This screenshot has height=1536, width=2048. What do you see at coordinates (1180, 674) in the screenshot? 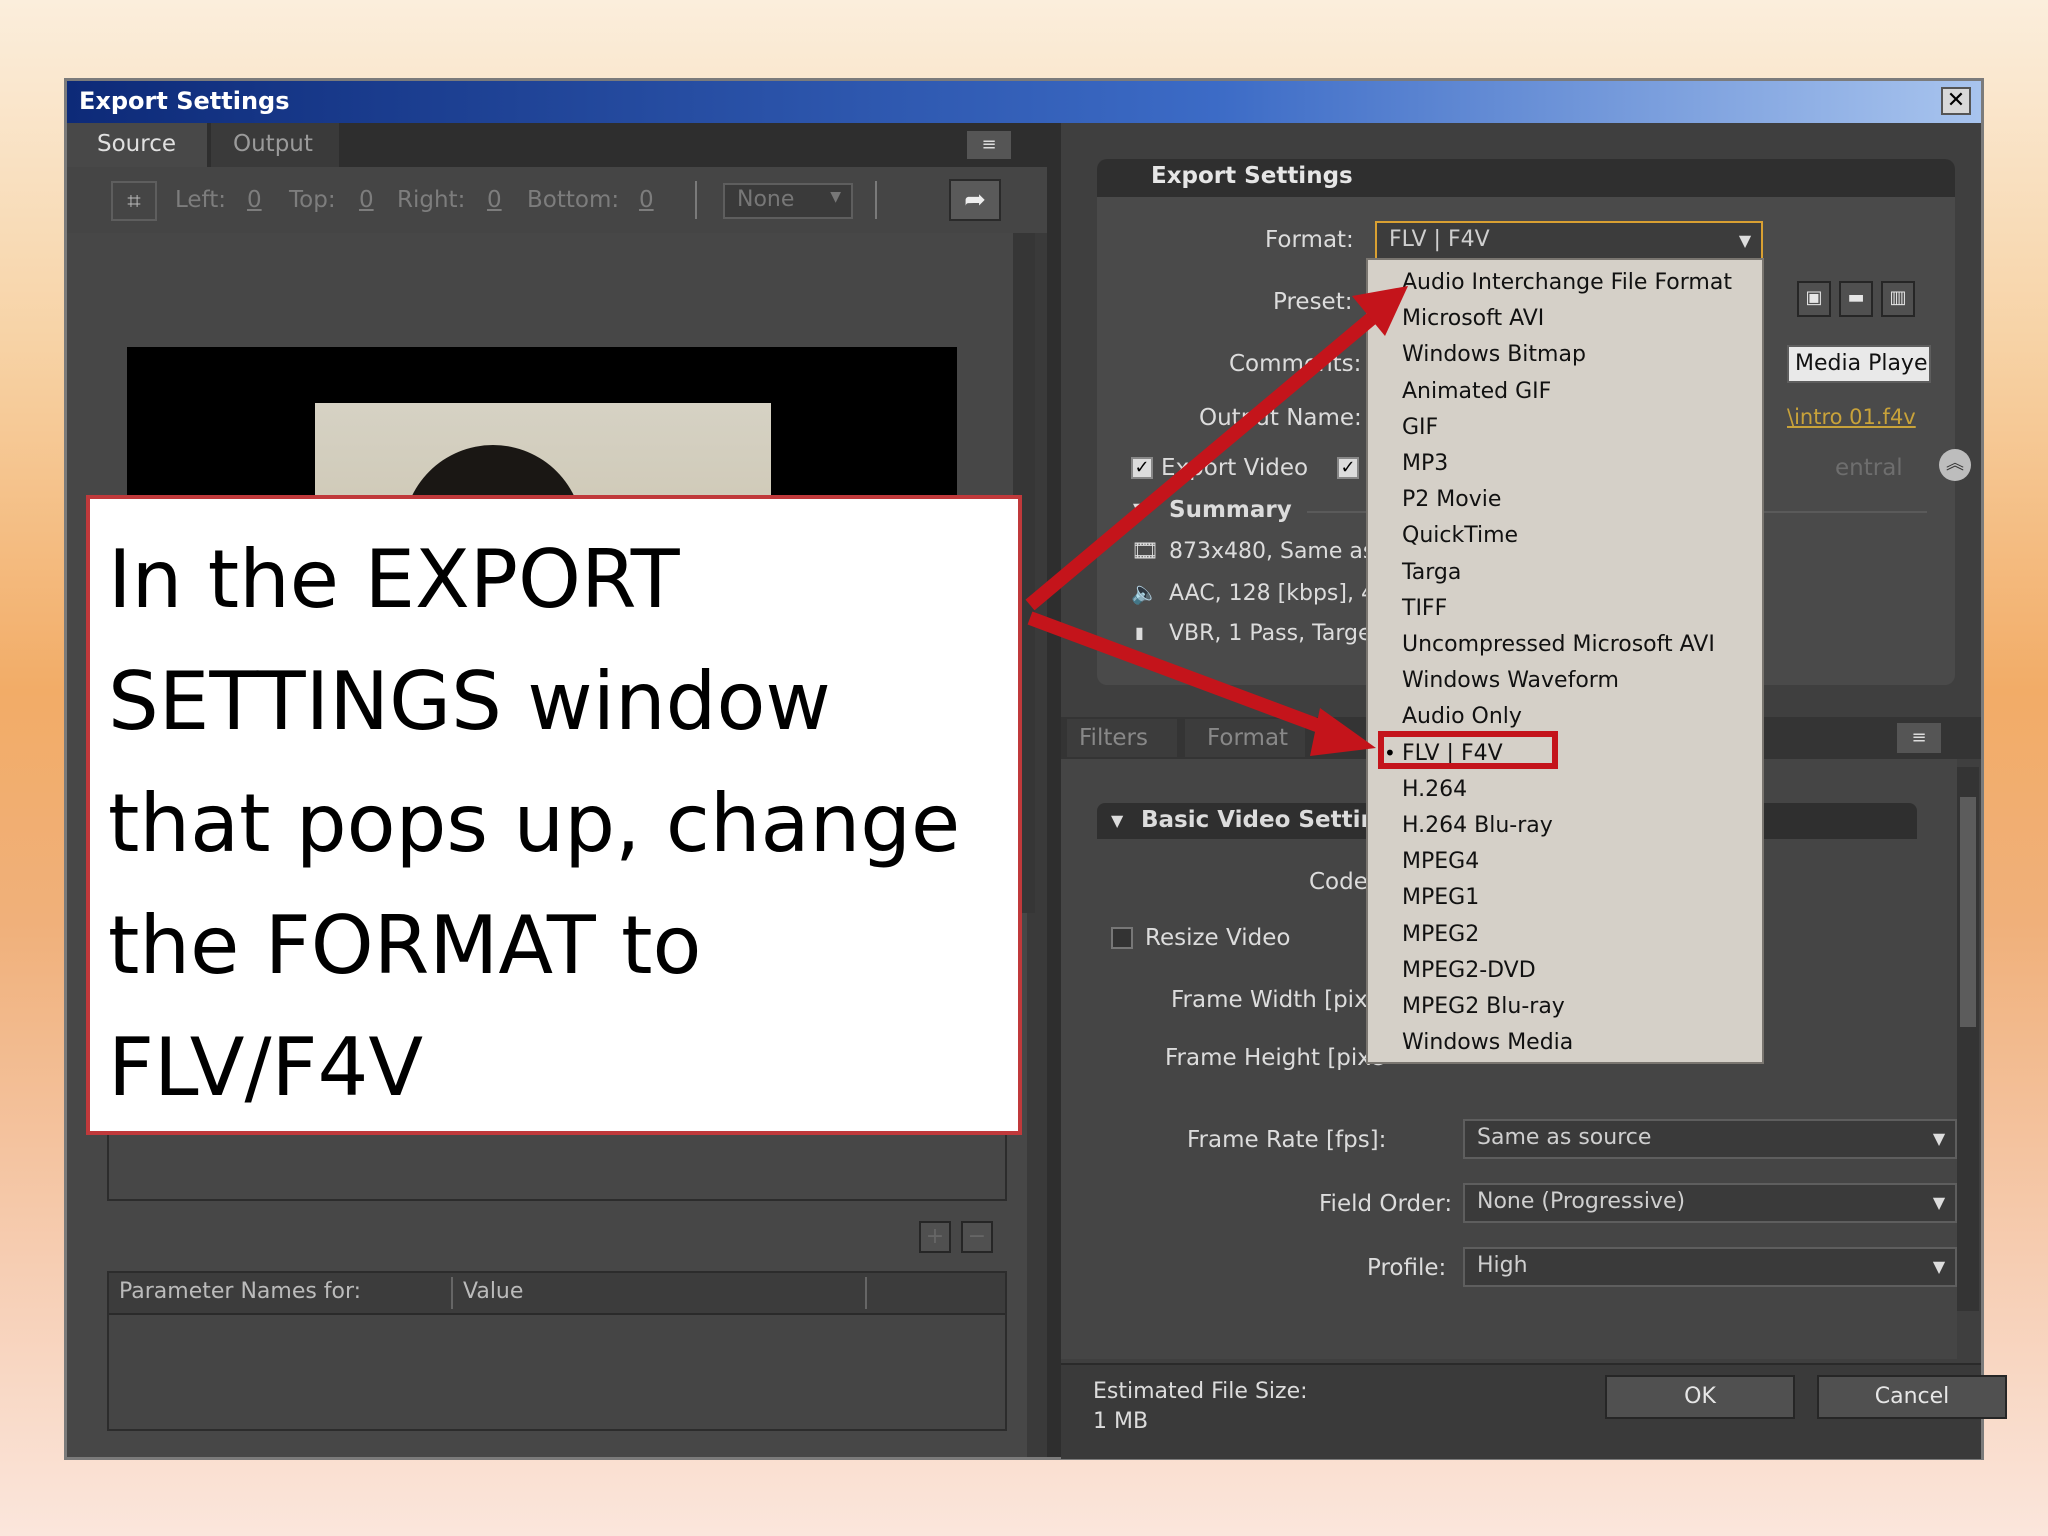
I see `arrow-to-flv-item` at bounding box center [1180, 674].